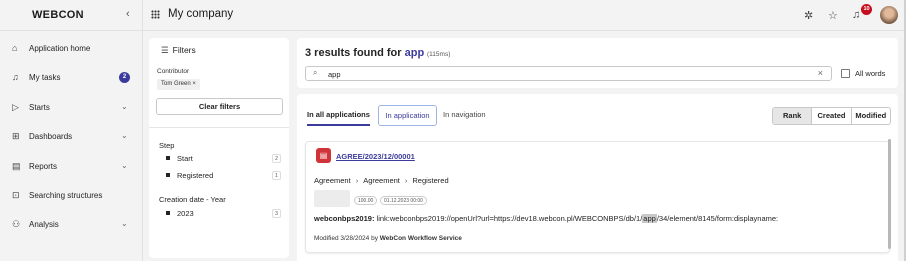  I want to click on sidebar-item-application-home: ⌂ Application home, so click(71, 49).